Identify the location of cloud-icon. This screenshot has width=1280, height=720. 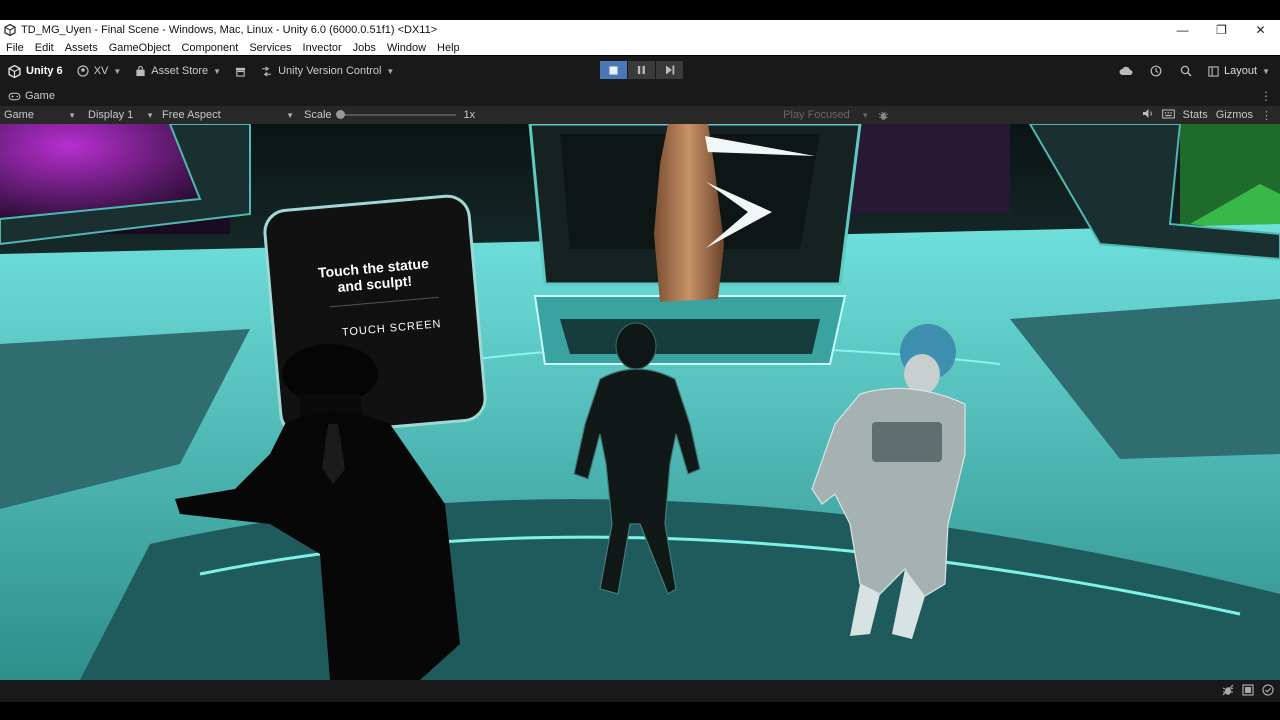
(1126, 70).